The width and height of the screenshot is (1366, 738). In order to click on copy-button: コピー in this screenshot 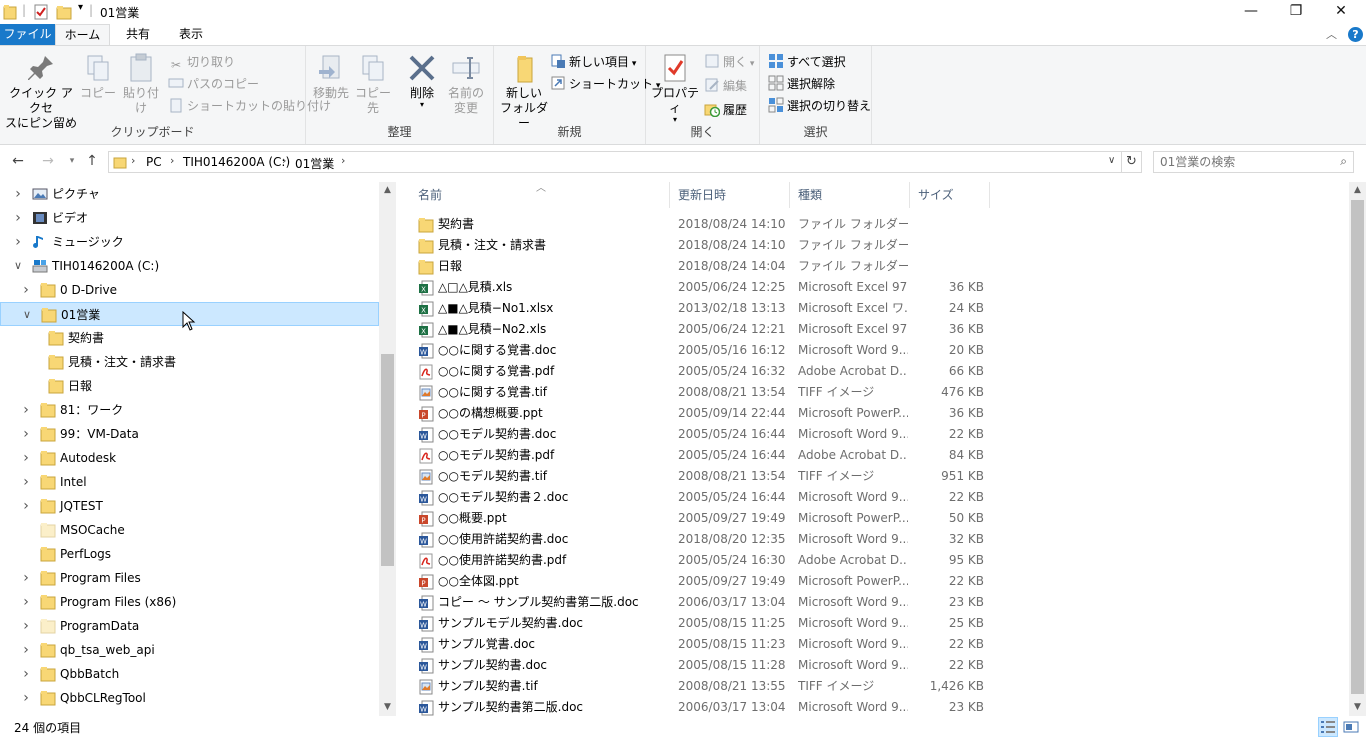, I will do `click(98, 76)`.